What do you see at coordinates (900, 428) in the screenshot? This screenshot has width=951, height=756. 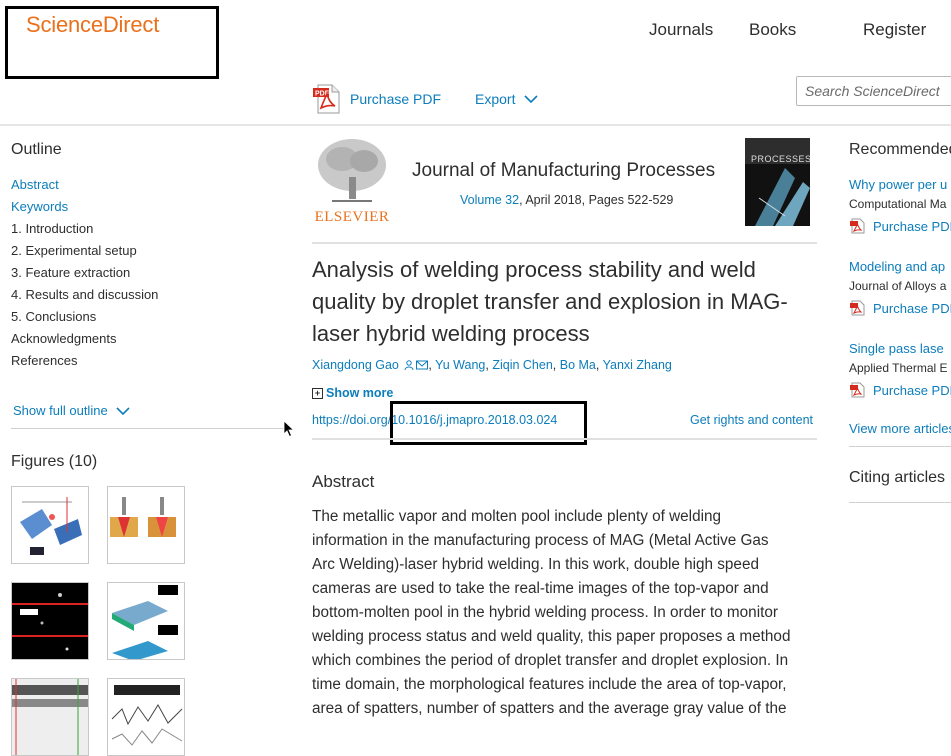 I see `view-more-articles-link: View more articles` at bounding box center [900, 428].